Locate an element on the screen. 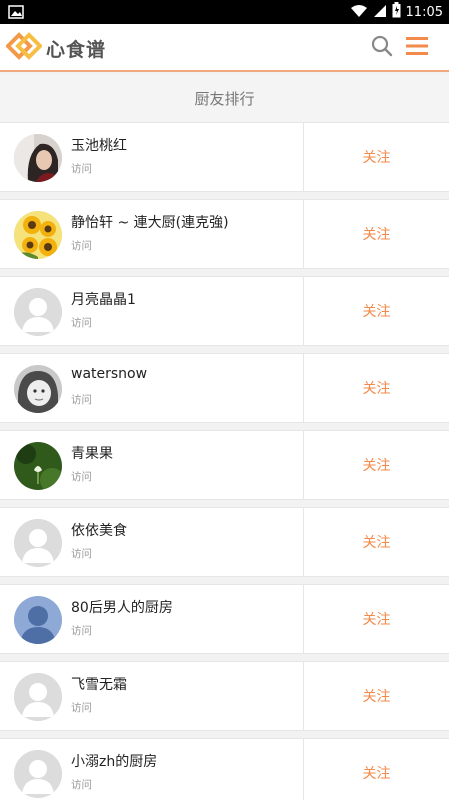 The image size is (449, 800). gallery-notification-icon is located at coordinates (16, 11).